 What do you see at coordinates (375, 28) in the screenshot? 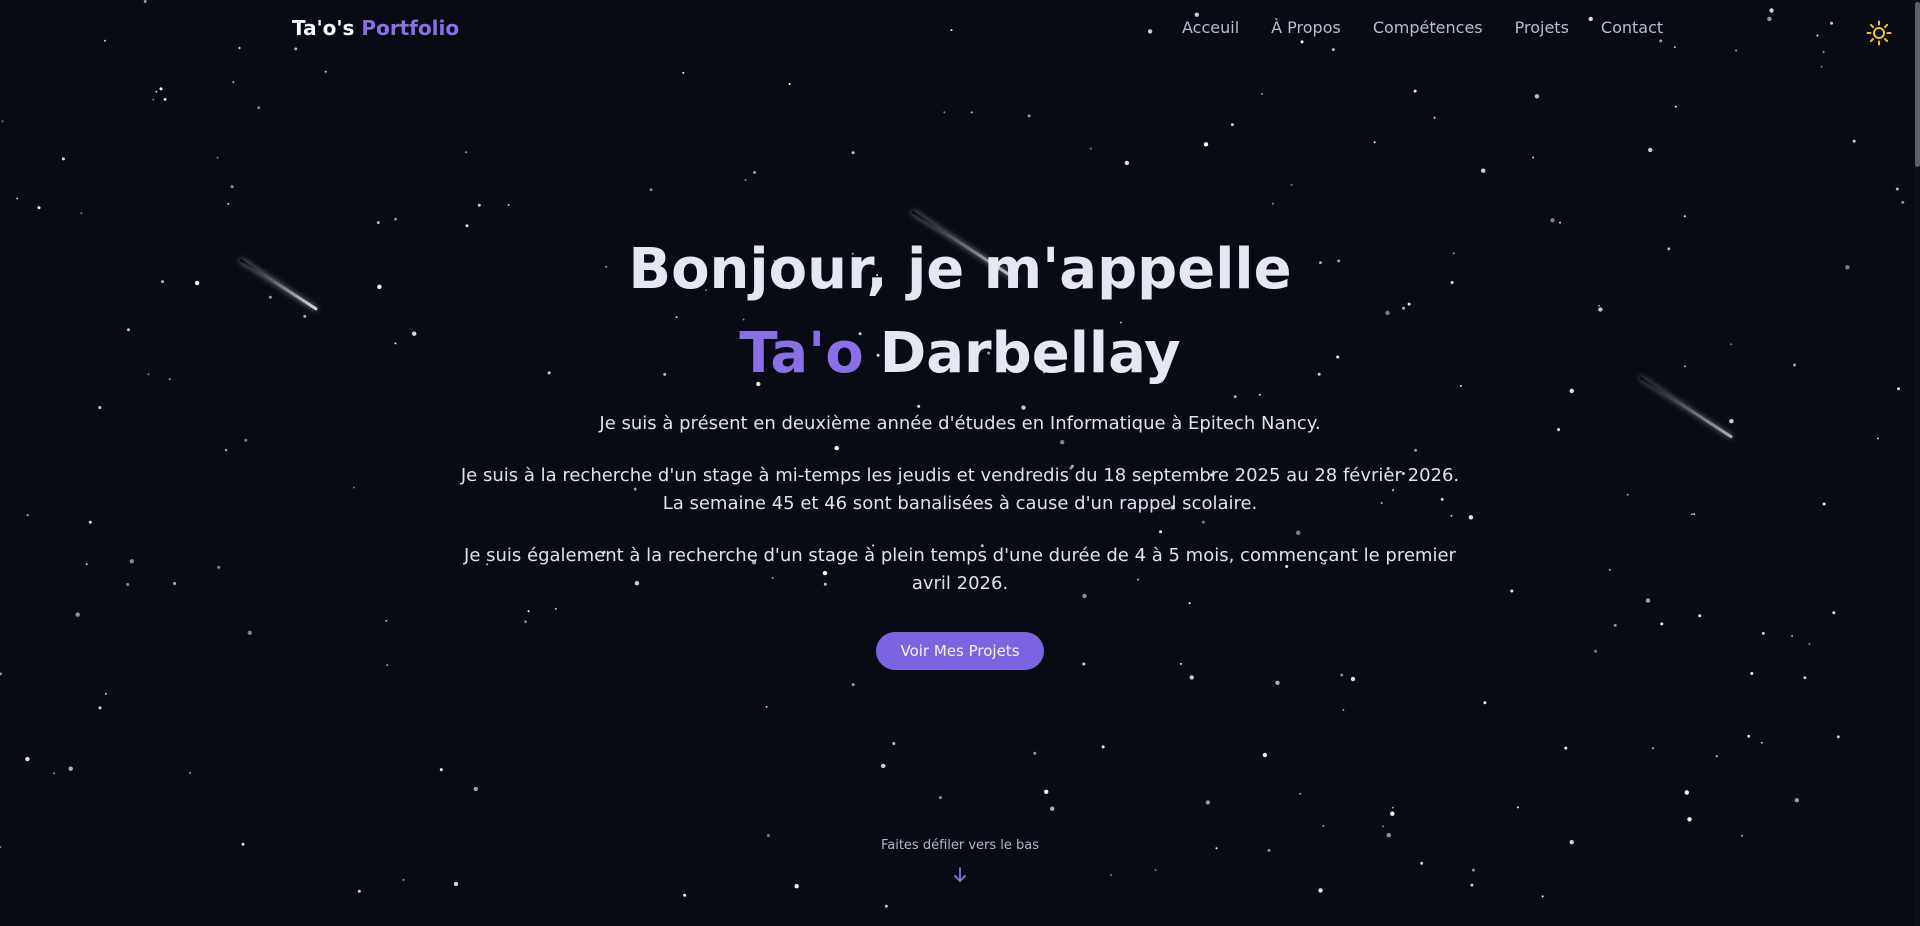
I see `brand-logo: Ta'o's Portfolio` at bounding box center [375, 28].